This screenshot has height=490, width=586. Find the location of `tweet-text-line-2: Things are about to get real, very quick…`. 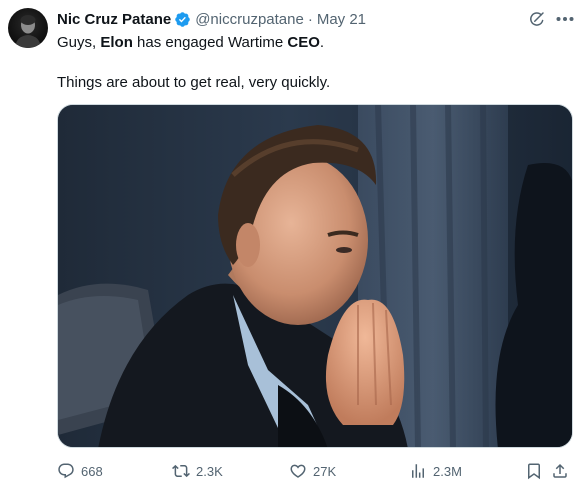

tweet-text-line-2: Things are about to get real, very quick… is located at coordinates (194, 82).